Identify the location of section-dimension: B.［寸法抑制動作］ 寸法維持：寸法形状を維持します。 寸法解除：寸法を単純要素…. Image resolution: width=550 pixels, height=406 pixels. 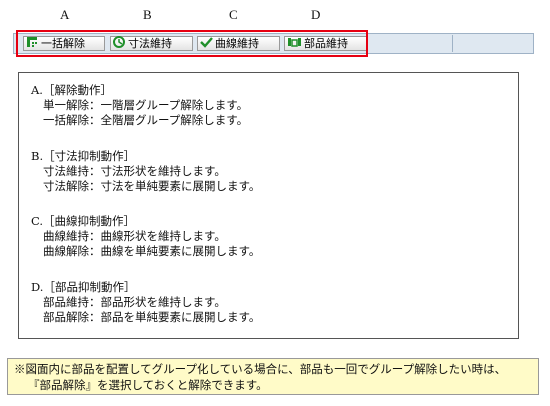
(145, 171).